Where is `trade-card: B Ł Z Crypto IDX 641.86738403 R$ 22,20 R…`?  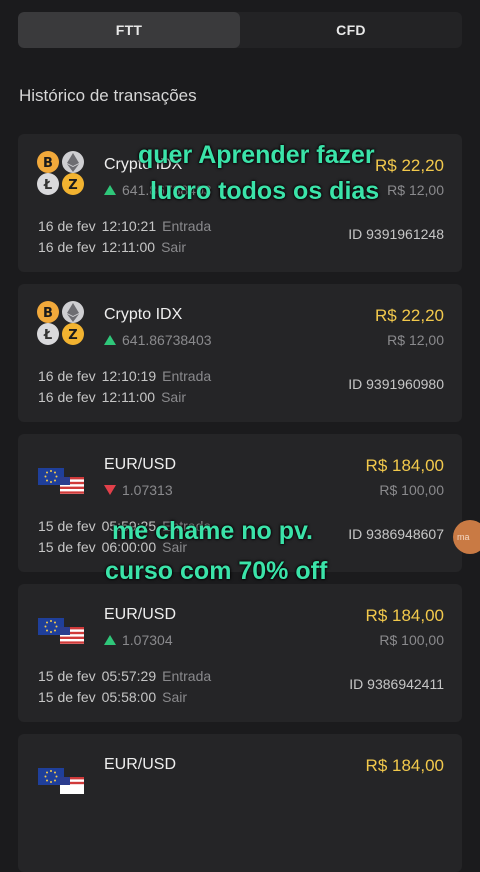 trade-card: B Ł Z Crypto IDX 641.86738403 R$ 22,20 R… is located at coordinates (240, 353).